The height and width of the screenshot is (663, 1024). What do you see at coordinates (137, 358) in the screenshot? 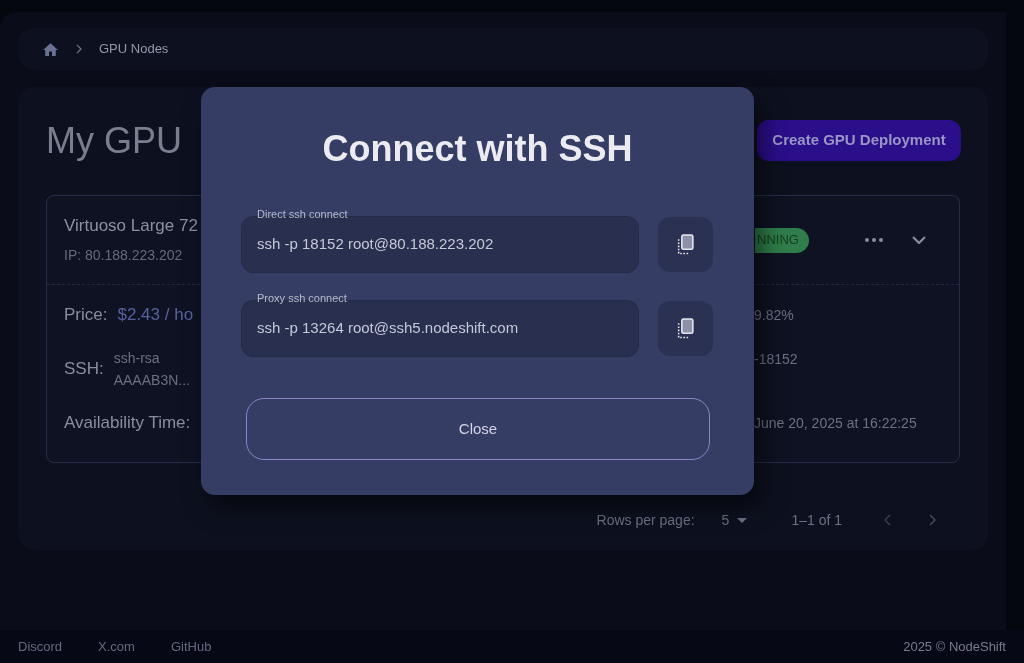
I see `ssh-key-text: ssh-rsa` at bounding box center [137, 358].